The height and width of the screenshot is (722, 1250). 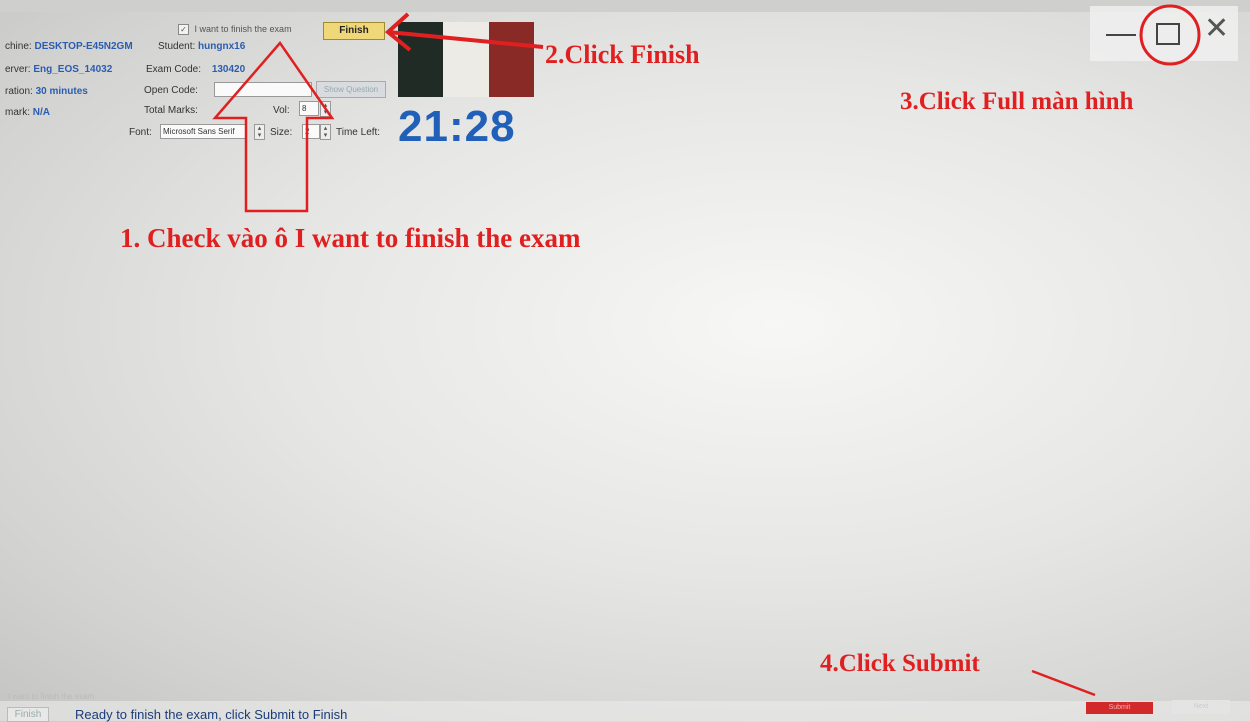 What do you see at coordinates (457, 126) in the screenshot?
I see `time-left-value: 21:28` at bounding box center [457, 126].